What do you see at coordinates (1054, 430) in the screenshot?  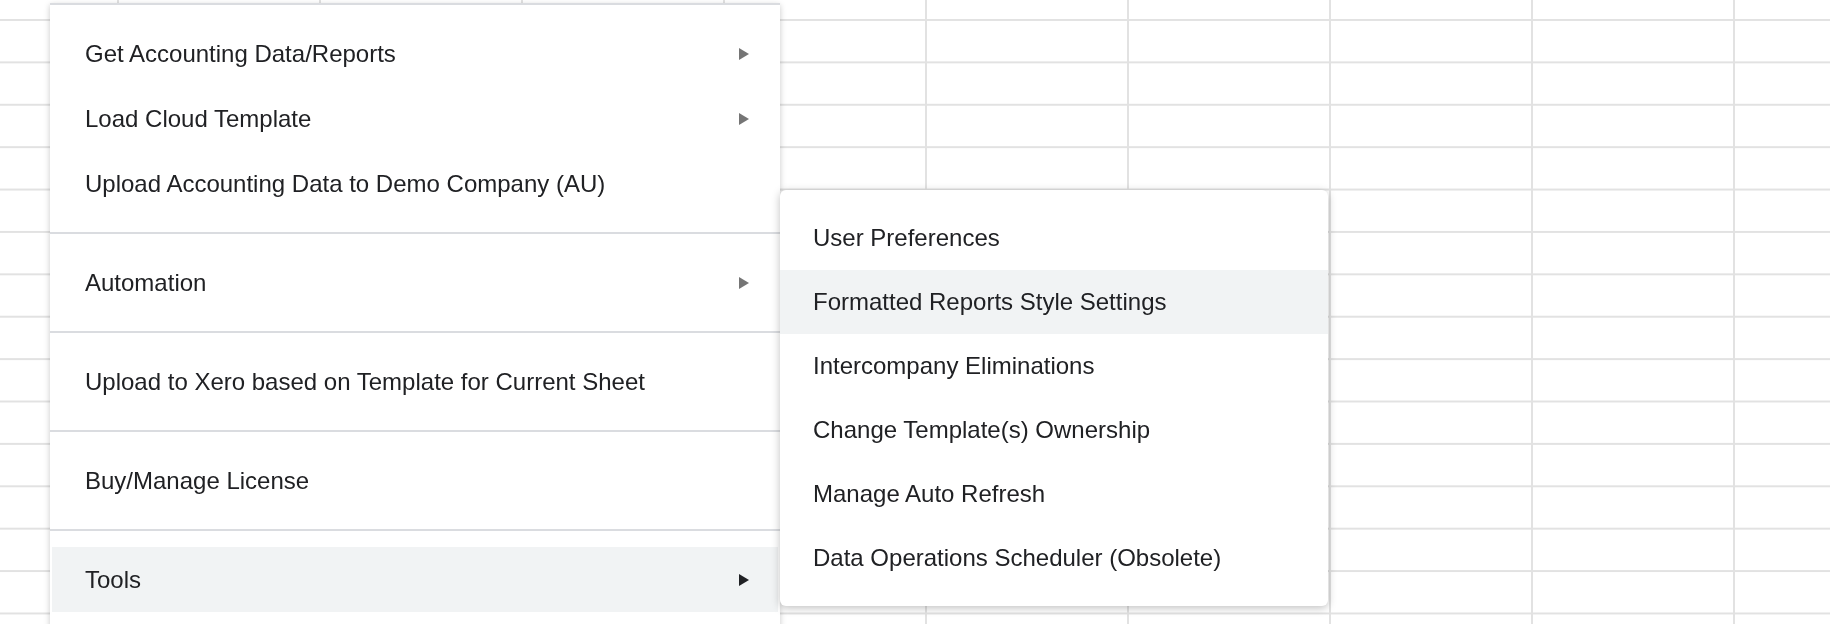 I see `menu-item: Change Template(s) Ownership` at bounding box center [1054, 430].